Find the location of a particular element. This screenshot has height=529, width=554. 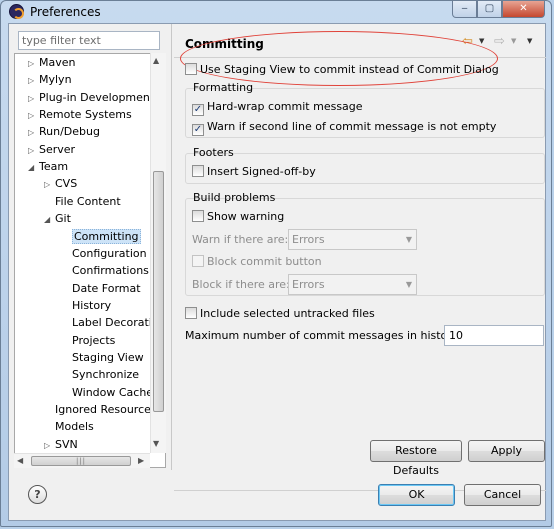

tree-item: Window Cache is located at coordinates (107, 393).